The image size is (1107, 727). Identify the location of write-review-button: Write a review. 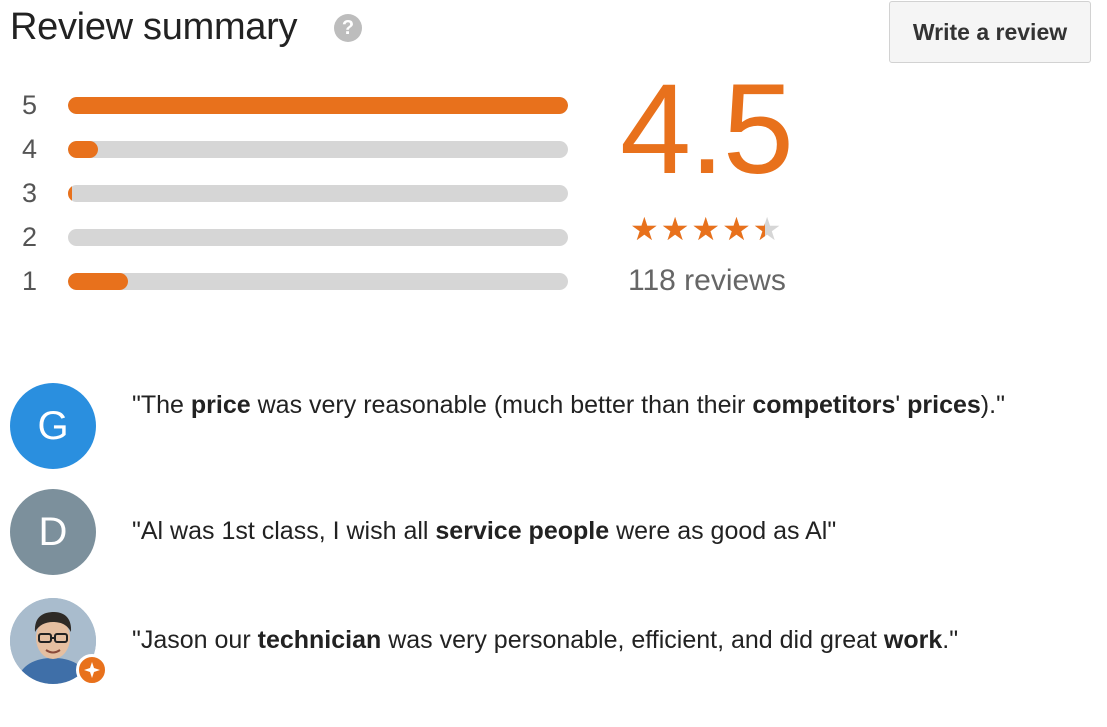
(990, 32).